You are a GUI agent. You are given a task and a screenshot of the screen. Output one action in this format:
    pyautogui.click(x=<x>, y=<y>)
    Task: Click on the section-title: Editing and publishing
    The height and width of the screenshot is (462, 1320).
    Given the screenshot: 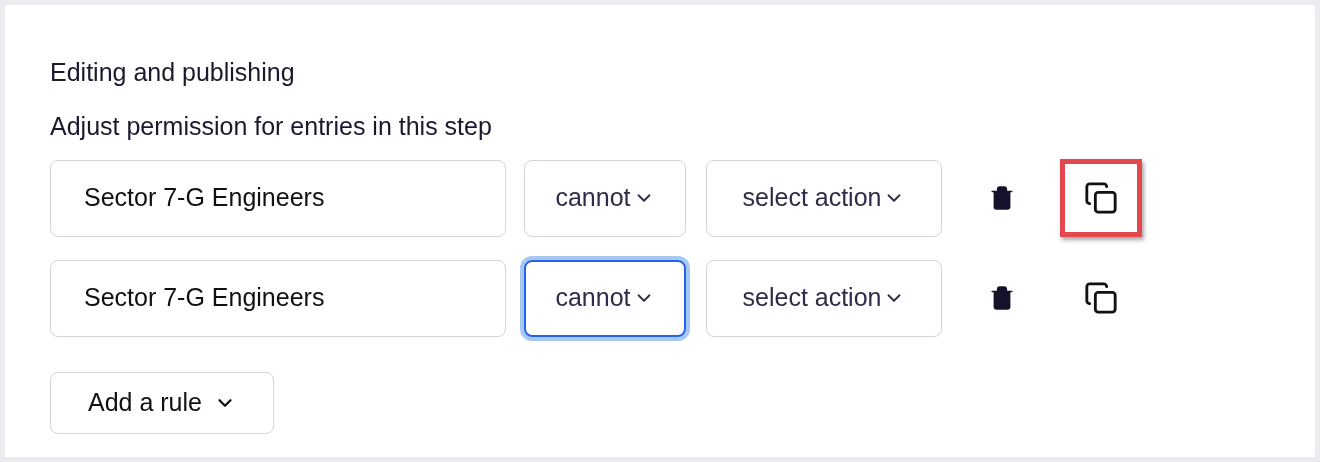 What is the action you would take?
    pyautogui.click(x=173, y=72)
    